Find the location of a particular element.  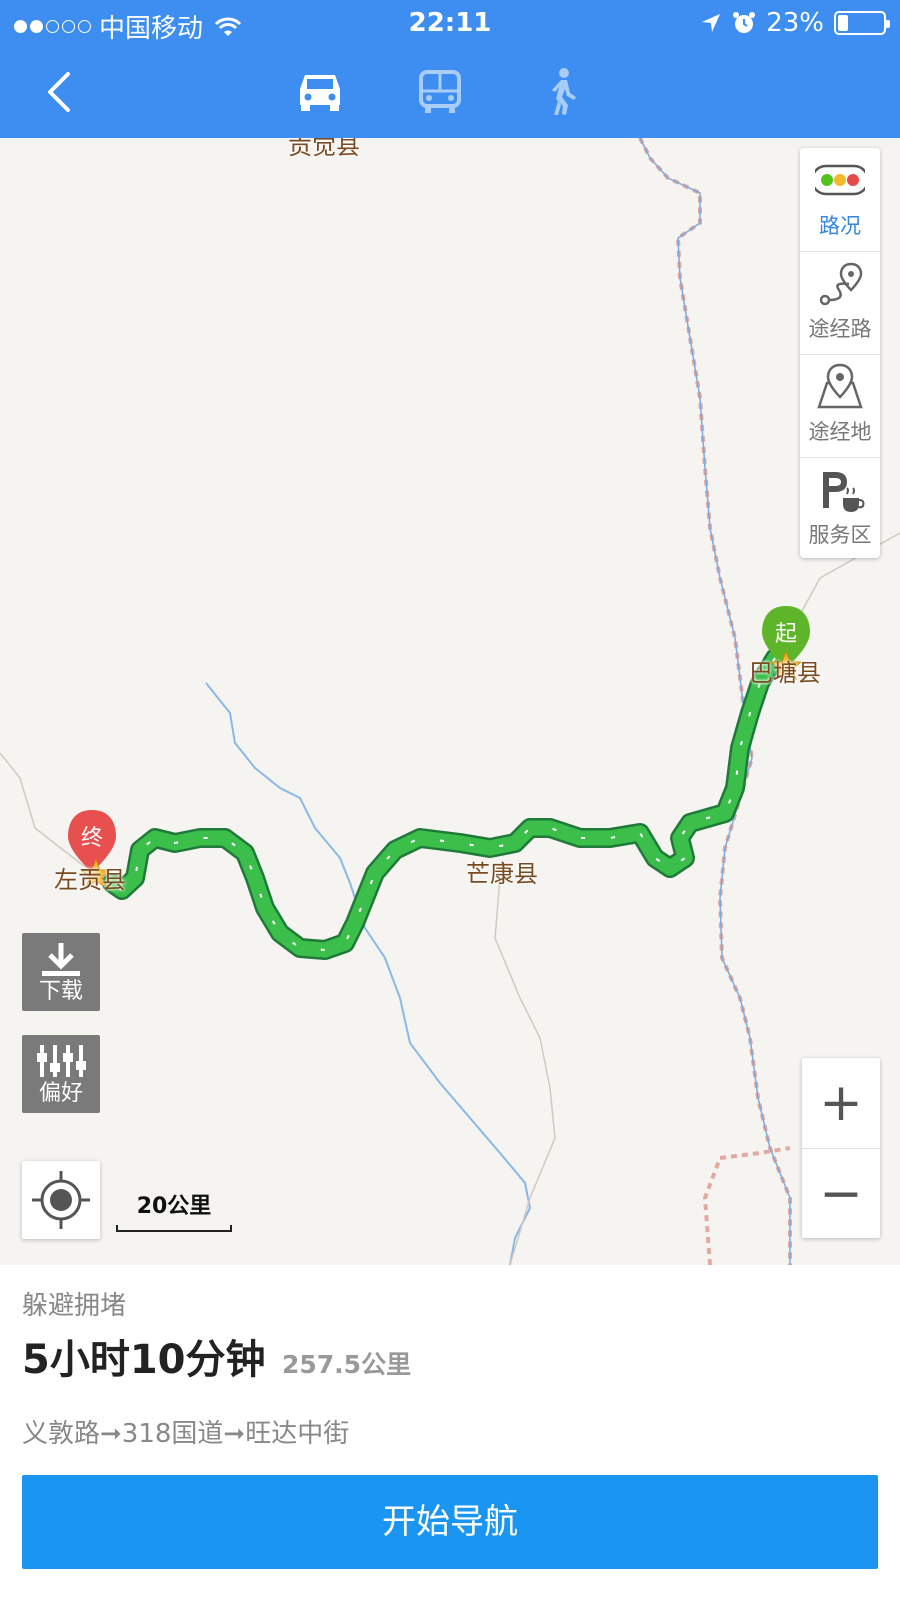

status-bar: 中国移动 22:11 23% is located at coordinates (450, 22).